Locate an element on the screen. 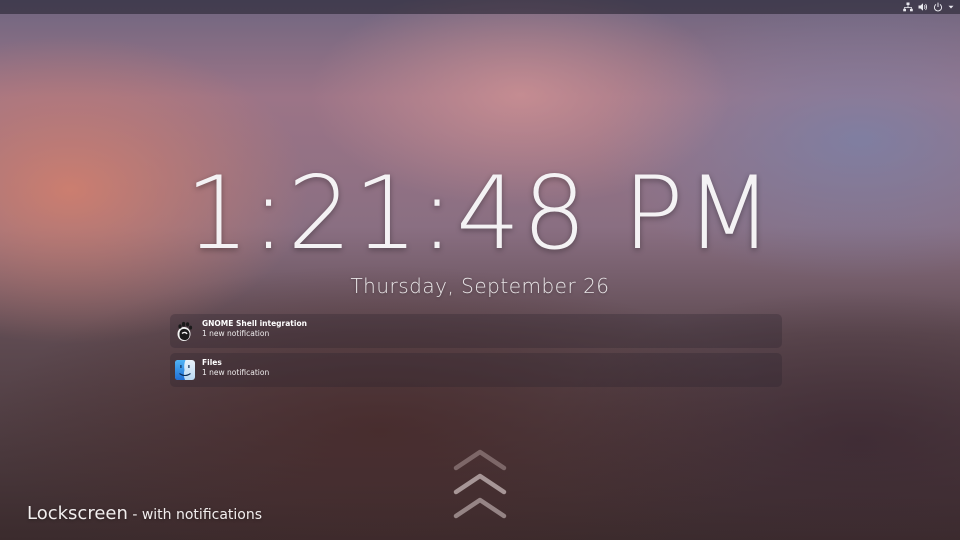  status-menu is located at coordinates (928, 7).